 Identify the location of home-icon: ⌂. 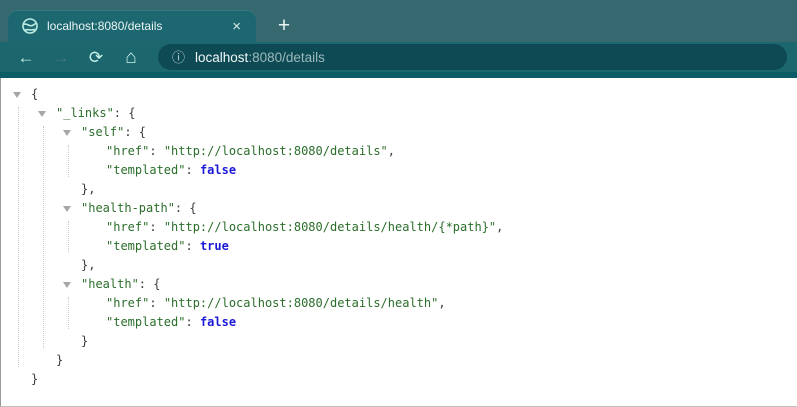
(131, 57).